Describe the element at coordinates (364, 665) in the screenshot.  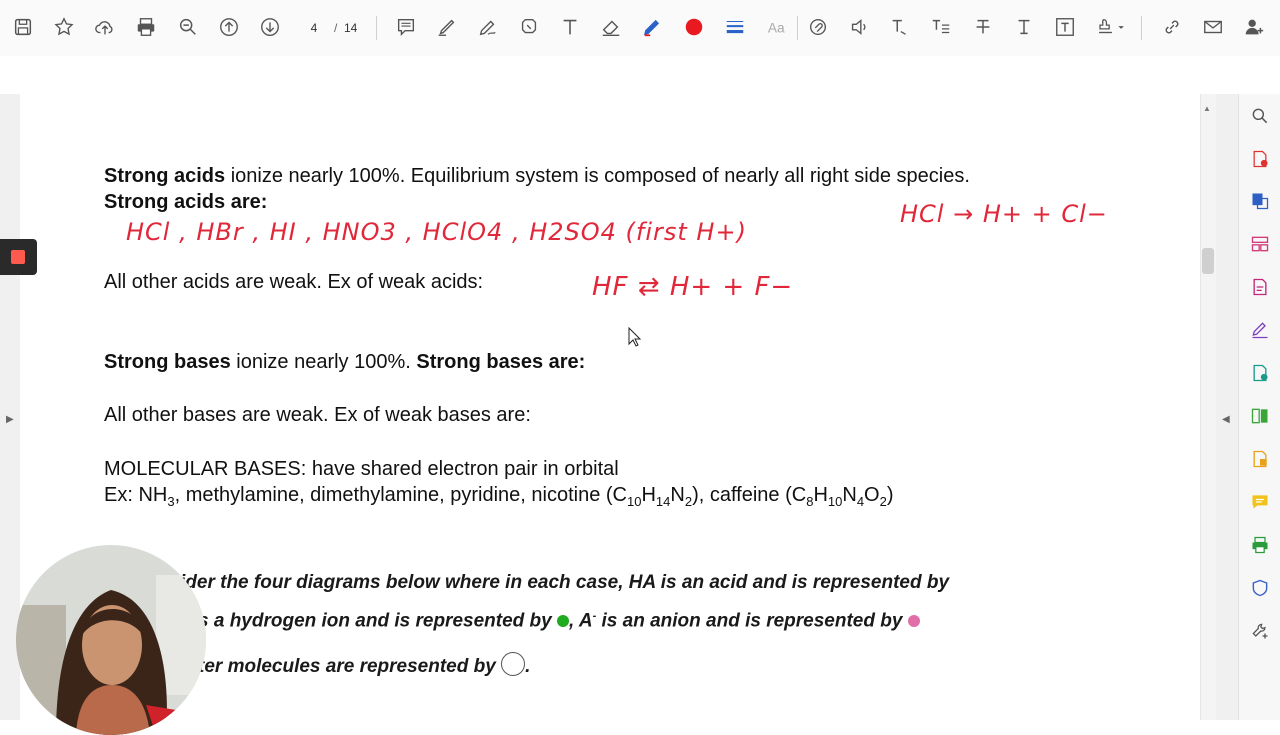
I see `question-line-3: ter molecules are represented by .` at that location.